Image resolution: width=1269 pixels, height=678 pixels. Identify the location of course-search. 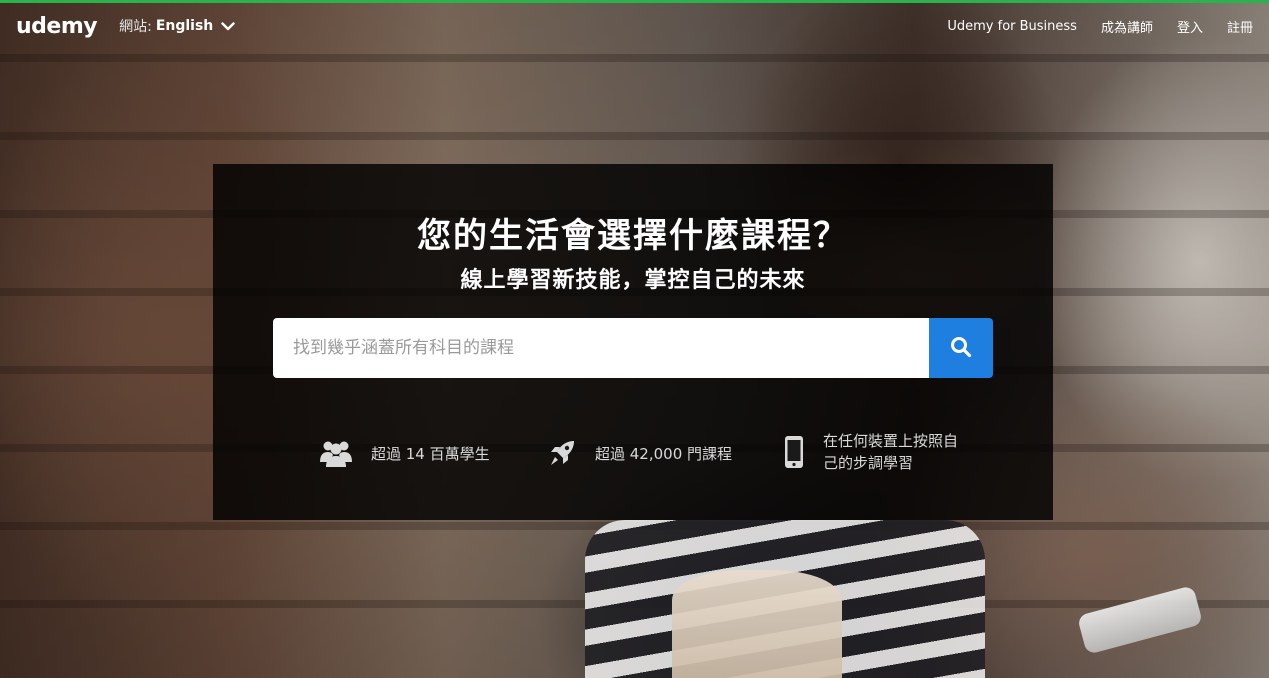
(633, 348).